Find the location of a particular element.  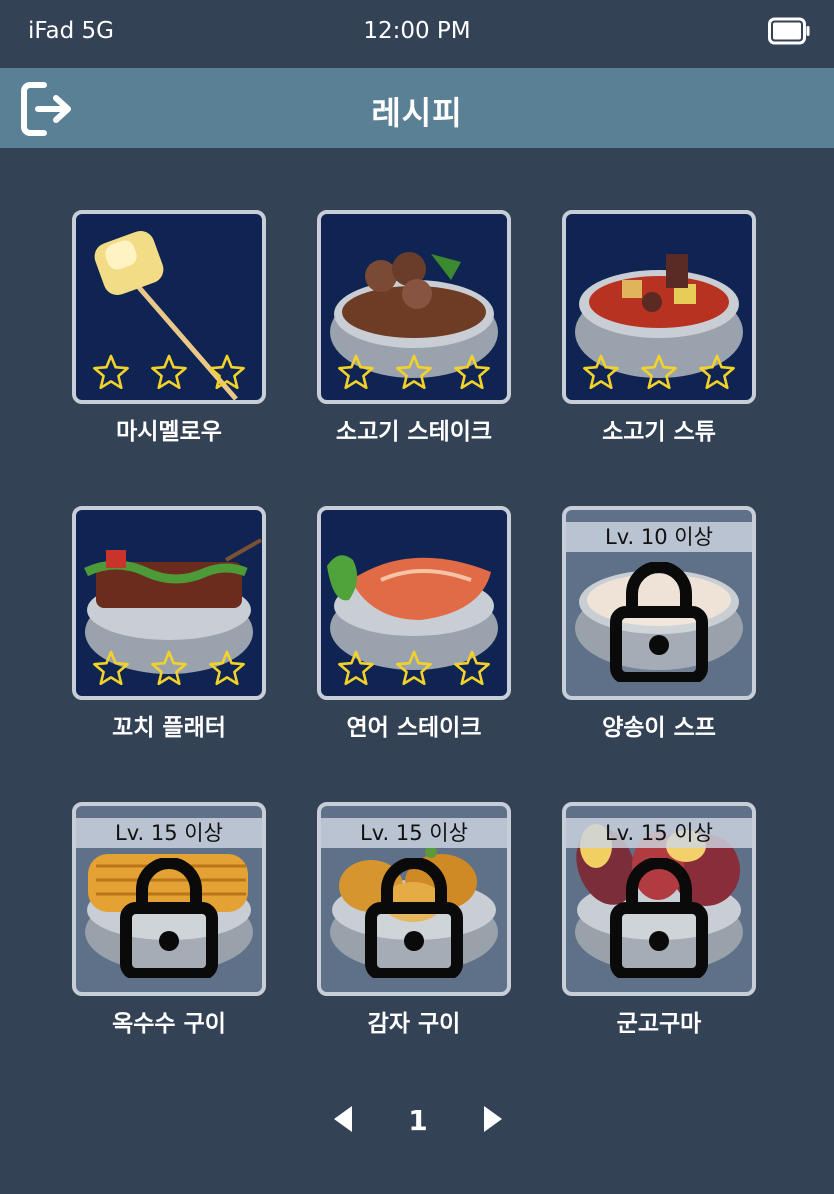

recipe-card-locked: Lv. 10 이상 is located at coordinates (659, 603).